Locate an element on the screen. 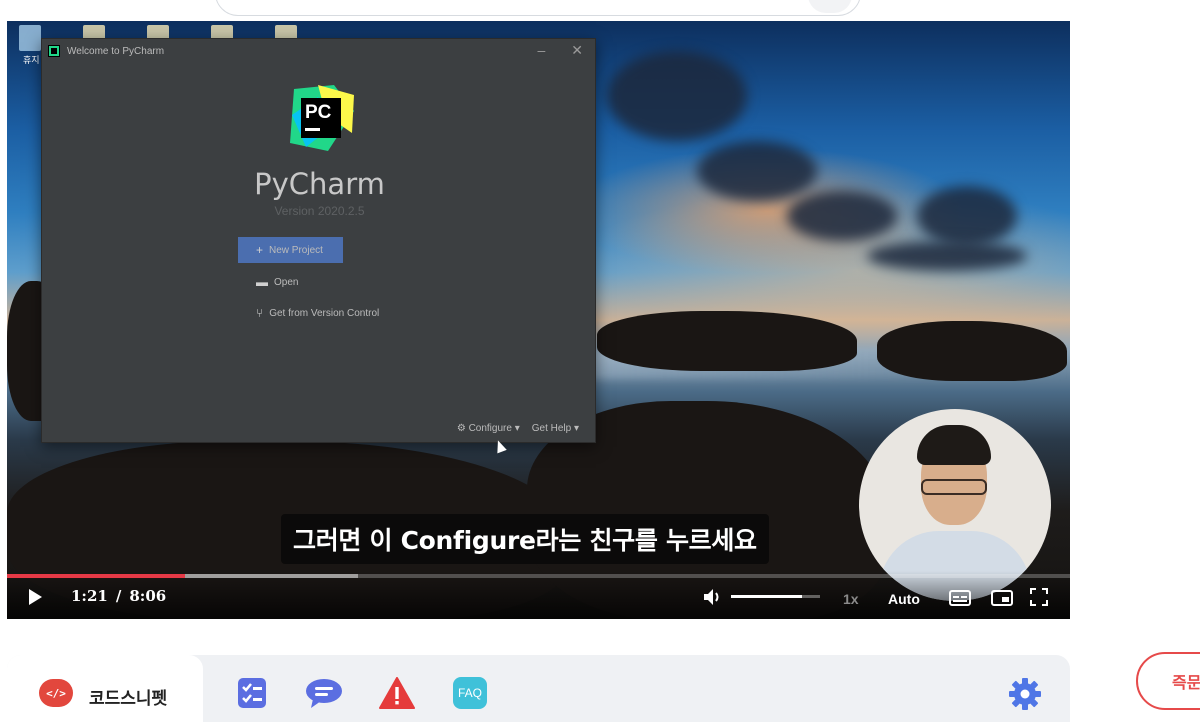 The height and width of the screenshot is (722, 1200). get-from-vcs-button: ⑂ Get from Version Control is located at coordinates (308, 313).